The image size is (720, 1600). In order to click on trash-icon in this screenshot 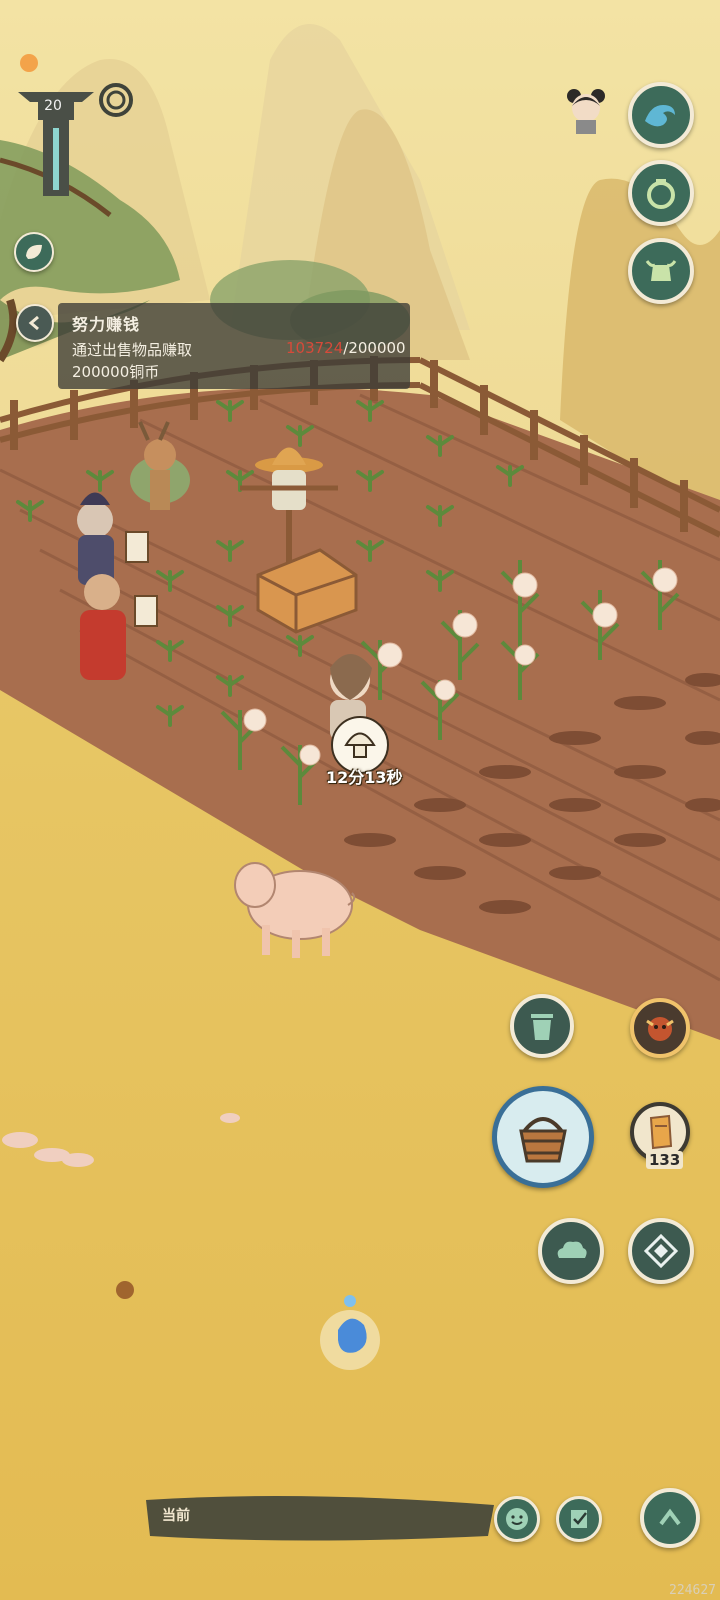, I will do `click(542, 1027)`.